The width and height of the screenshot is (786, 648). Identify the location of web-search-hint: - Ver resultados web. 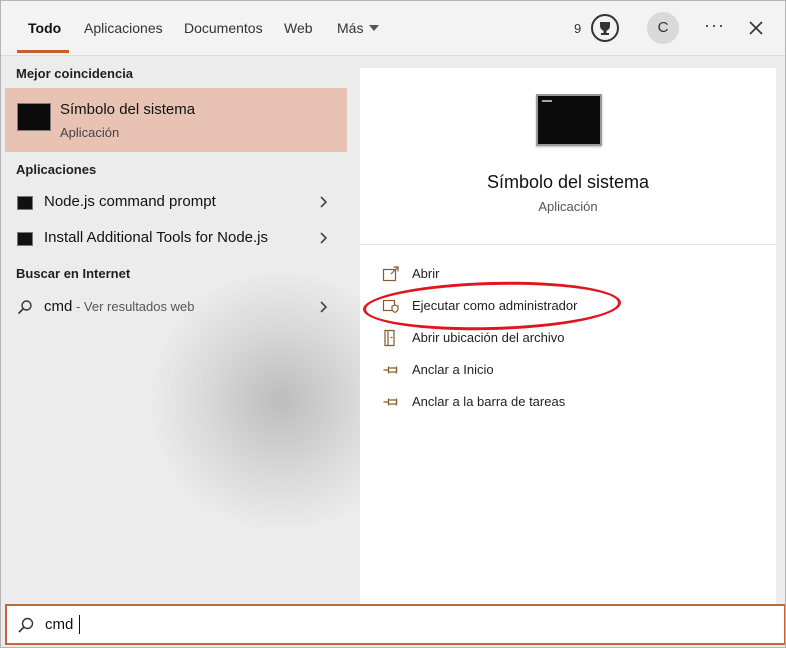
(133, 306).